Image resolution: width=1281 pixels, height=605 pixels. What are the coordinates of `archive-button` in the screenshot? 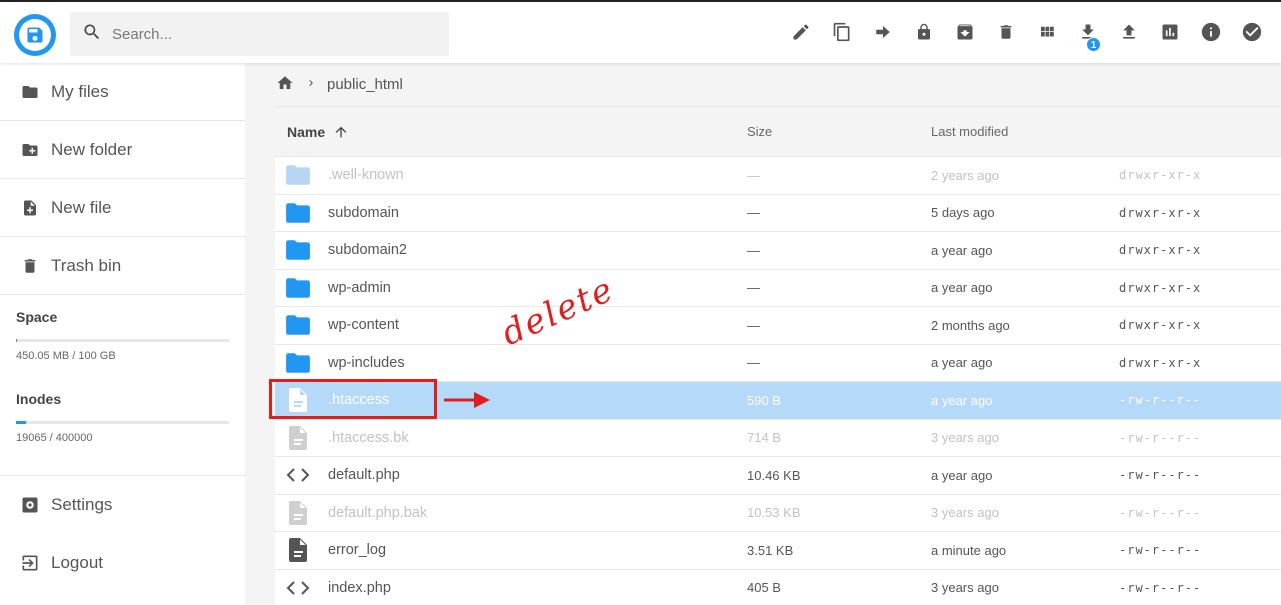 It's located at (965, 34).